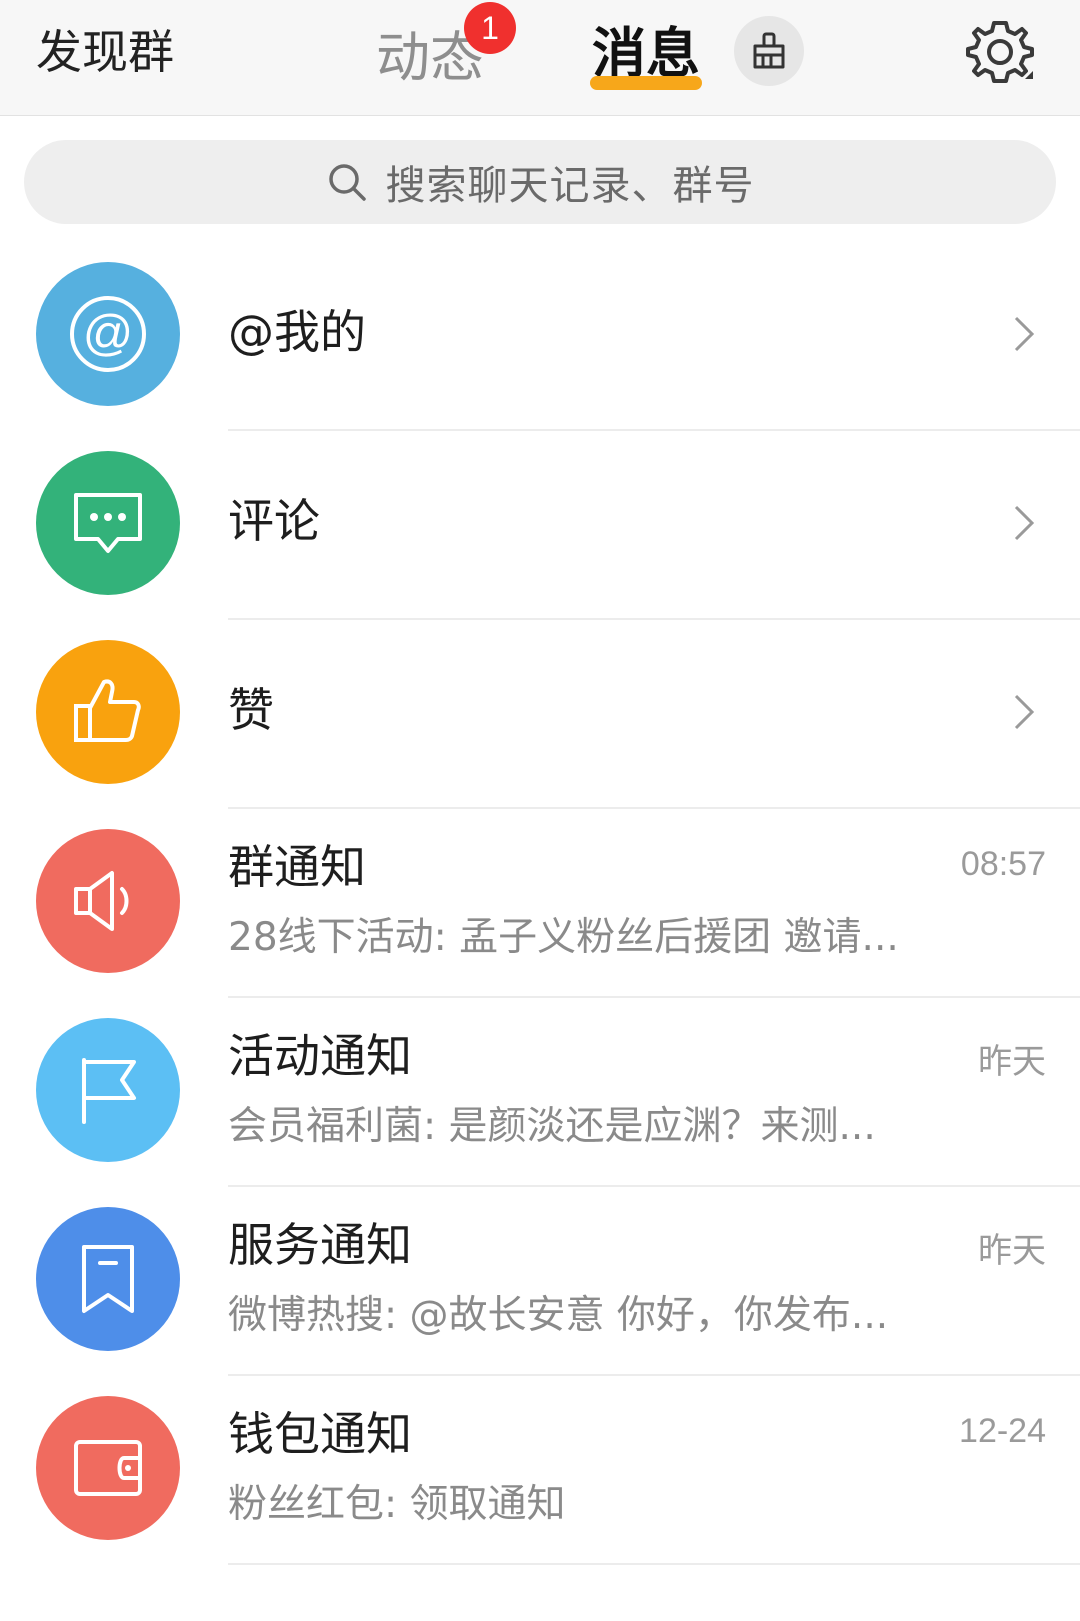 Image resolution: width=1080 pixels, height=1621 pixels. What do you see at coordinates (297, 867) in the screenshot?
I see `list-item-title: 群通知` at bounding box center [297, 867].